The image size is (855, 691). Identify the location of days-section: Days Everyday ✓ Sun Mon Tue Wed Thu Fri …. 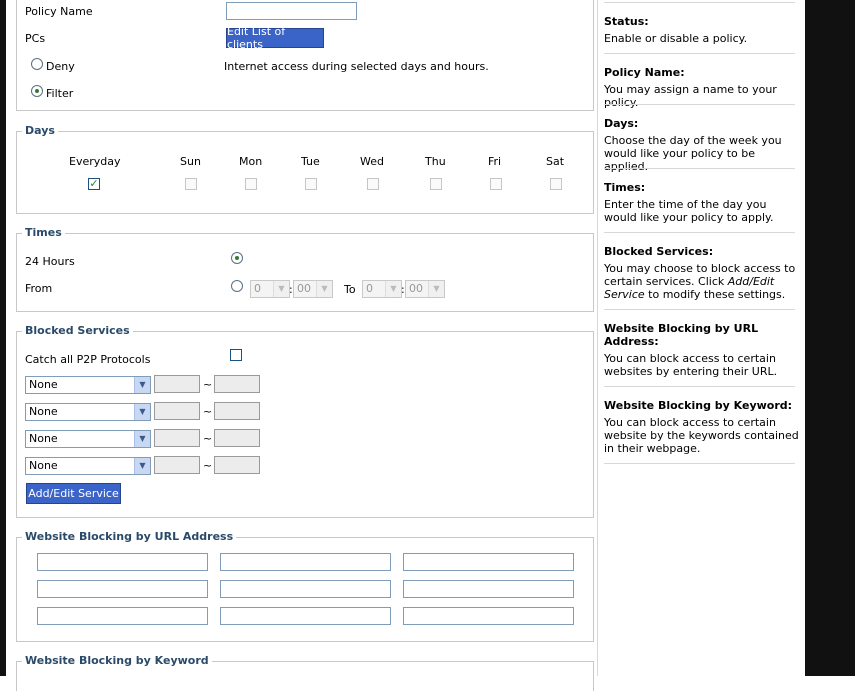
(305, 169).